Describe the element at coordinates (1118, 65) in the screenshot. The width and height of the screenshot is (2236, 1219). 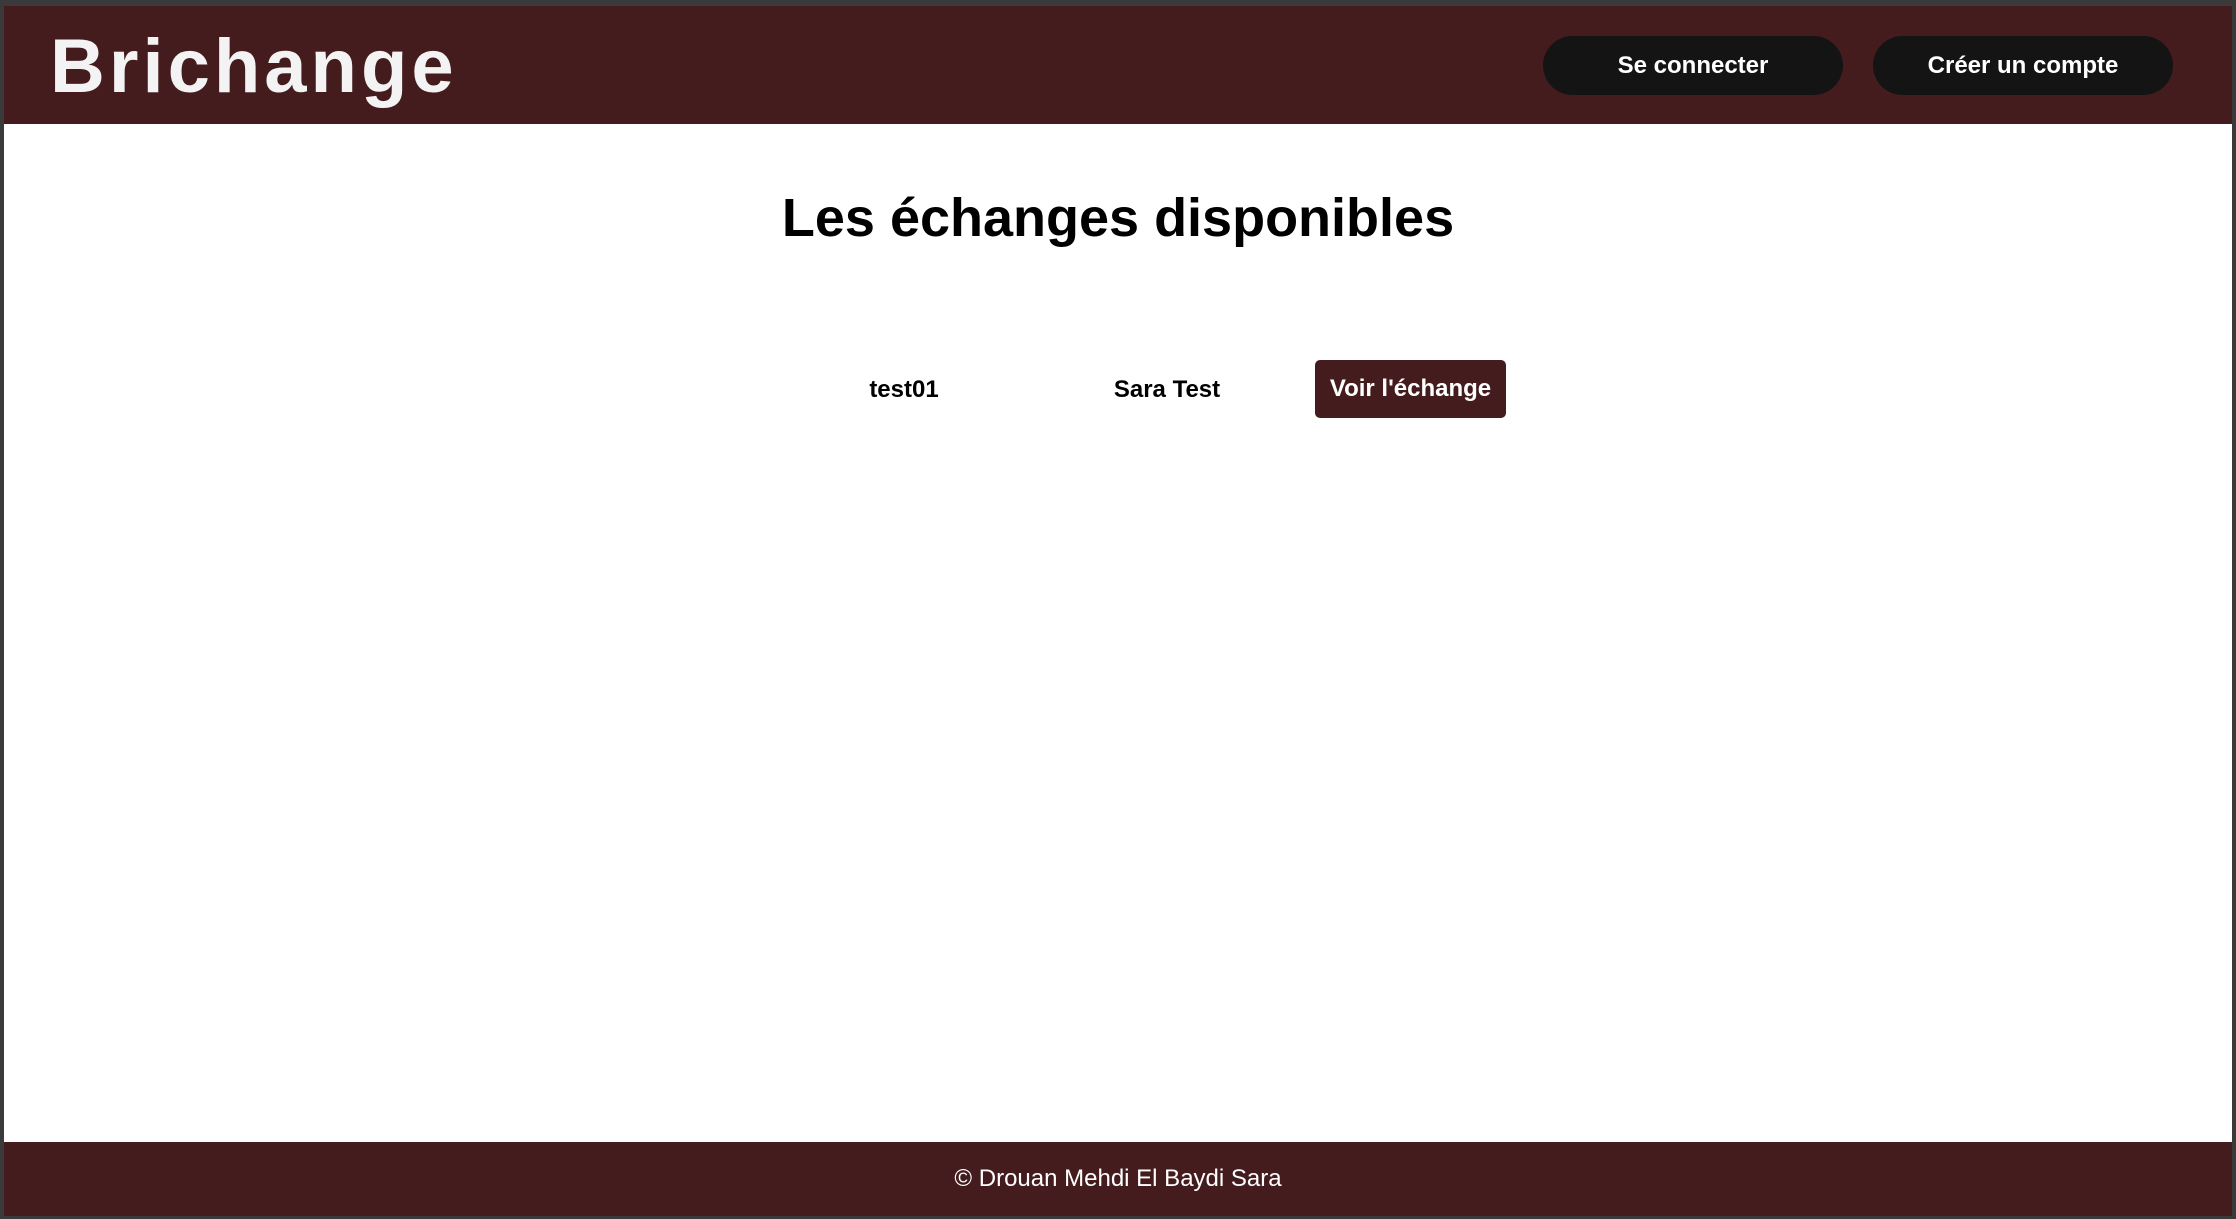
I see `top-navbar: Brichange Se connecter Créer un compte` at that location.